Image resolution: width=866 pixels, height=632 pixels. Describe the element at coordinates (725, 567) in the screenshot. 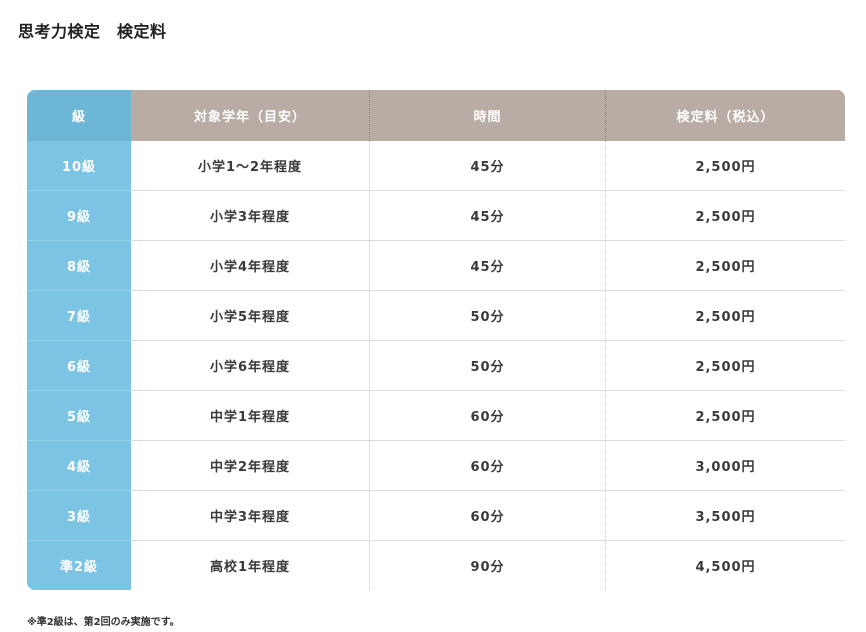

I see `fee-cell: 4,500円` at that location.